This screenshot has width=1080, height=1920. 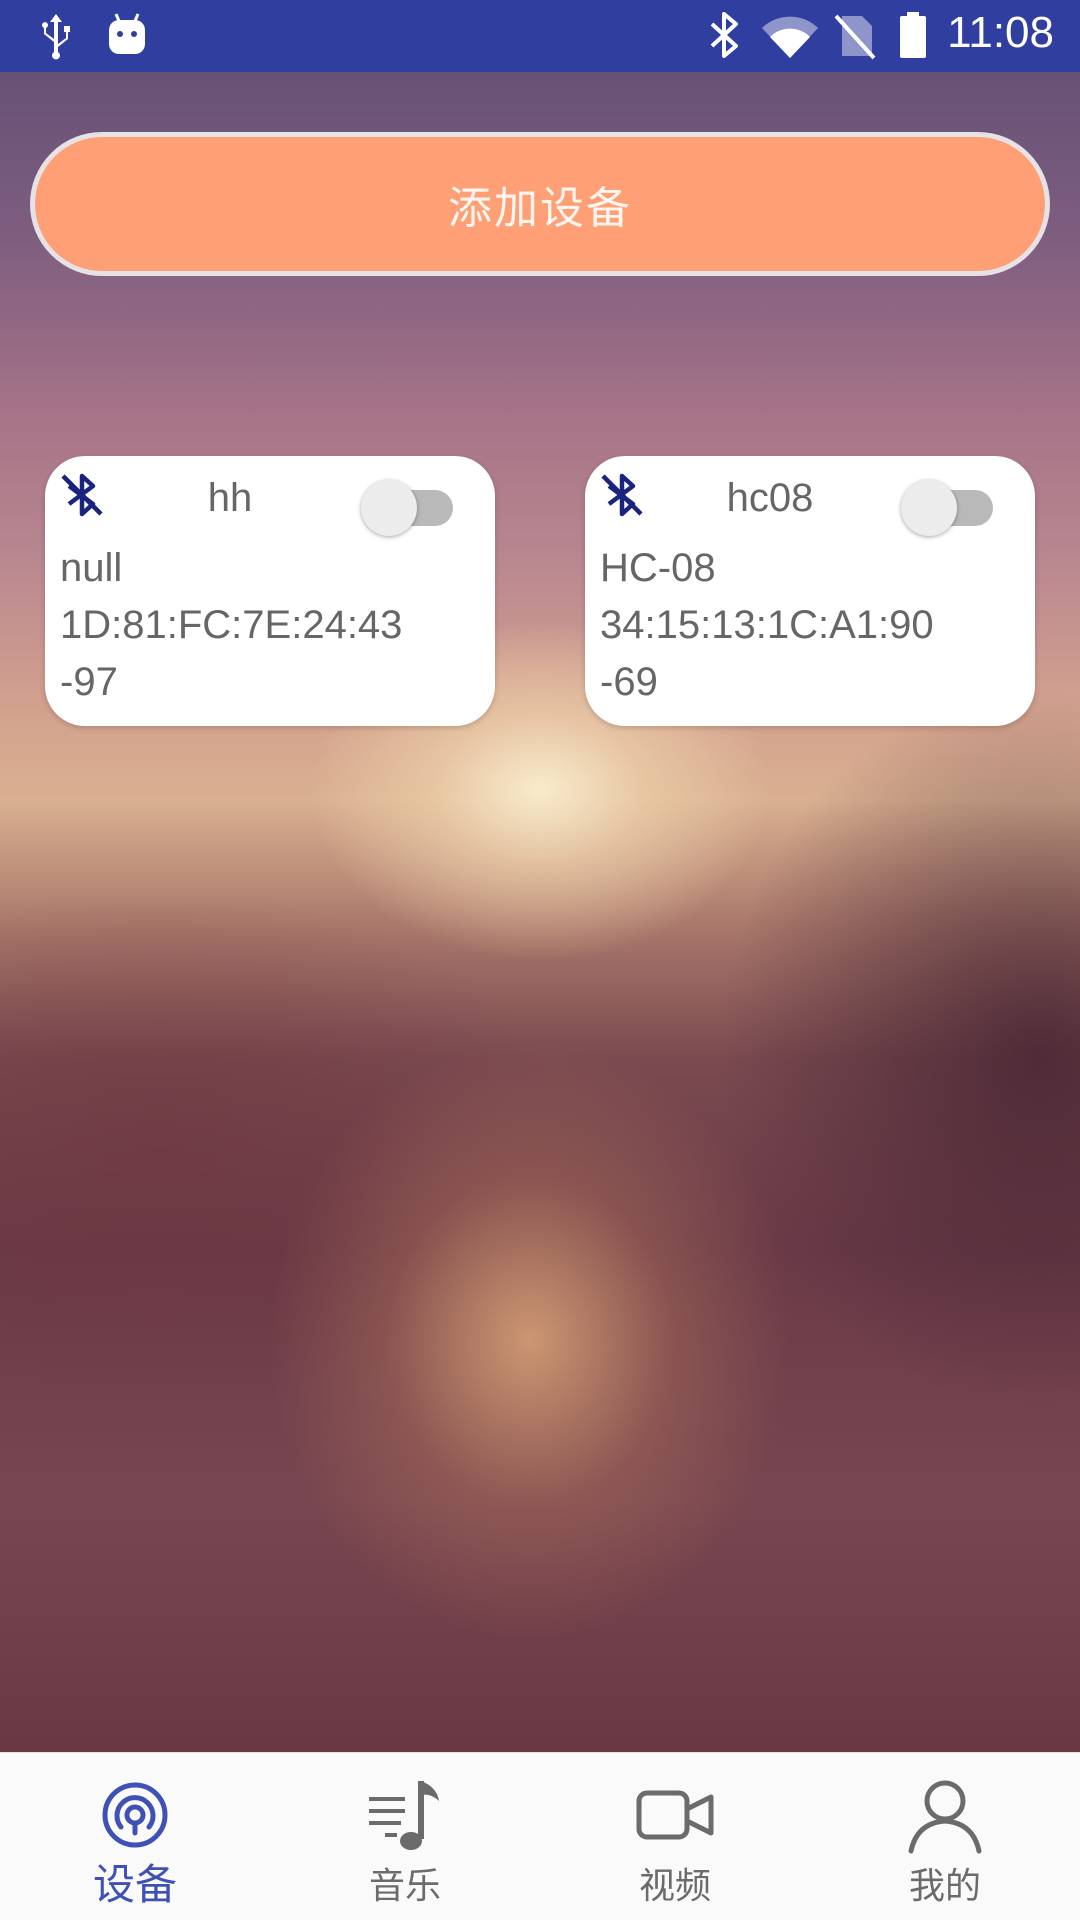 What do you see at coordinates (810, 591) in the screenshot?
I see `device-card: hc08 HC-08 34:15:13:1C:A1:90 -69` at bounding box center [810, 591].